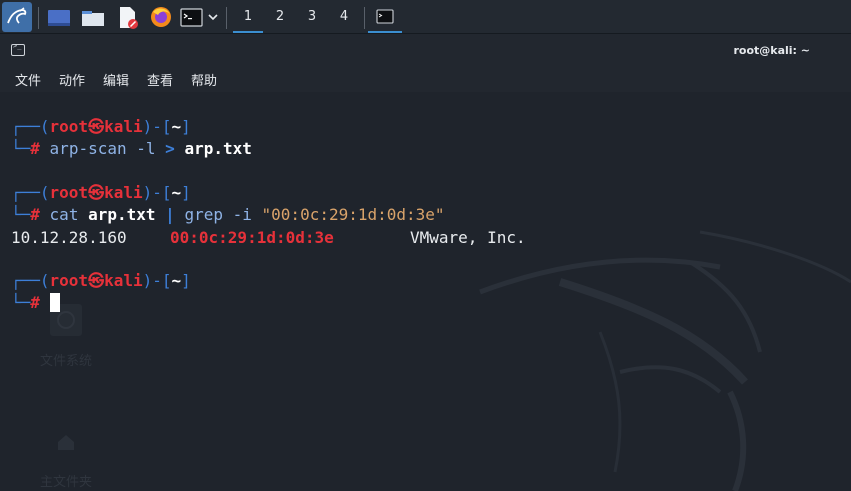 The height and width of the screenshot is (491, 851). I want to click on chevron-down-icon, so click(213, 17).